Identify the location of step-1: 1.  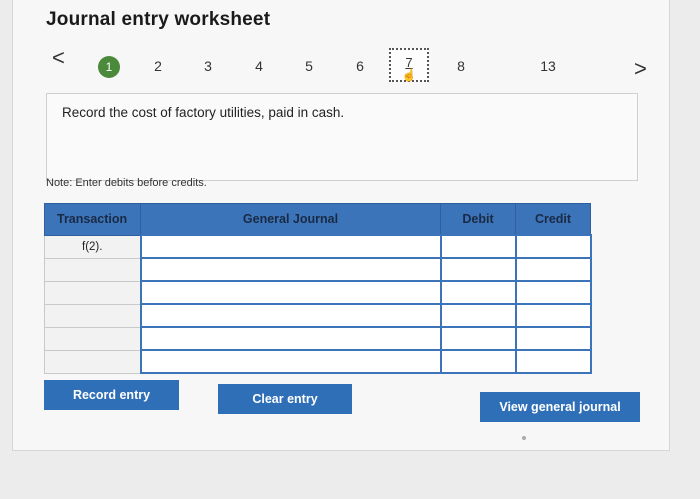
(109, 67).